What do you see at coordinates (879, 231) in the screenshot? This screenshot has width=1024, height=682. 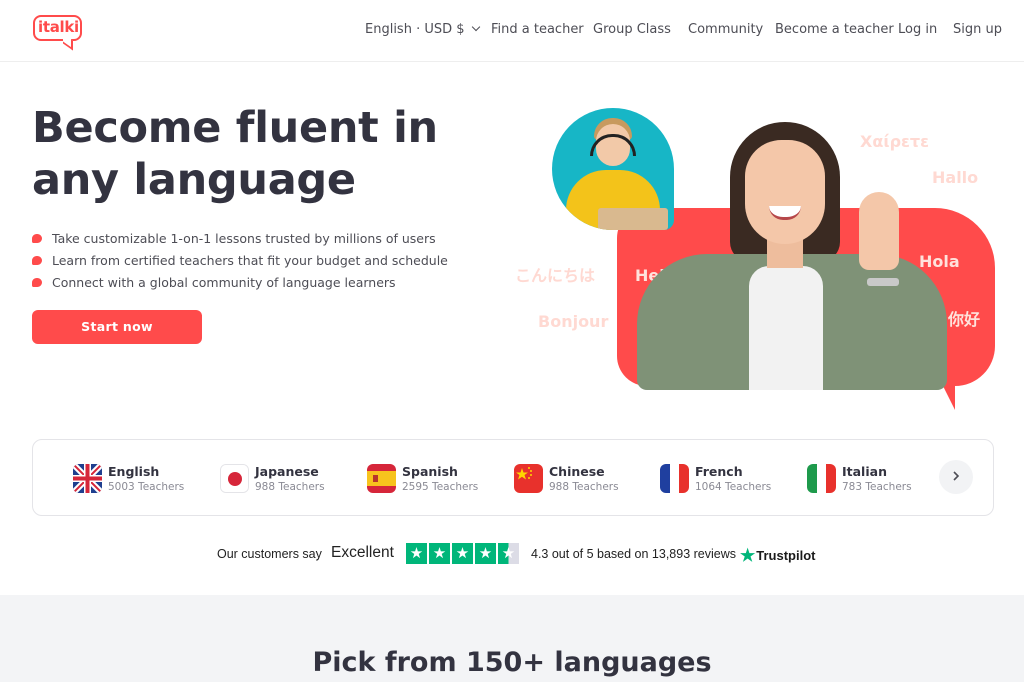 I see `waving-hand` at bounding box center [879, 231].